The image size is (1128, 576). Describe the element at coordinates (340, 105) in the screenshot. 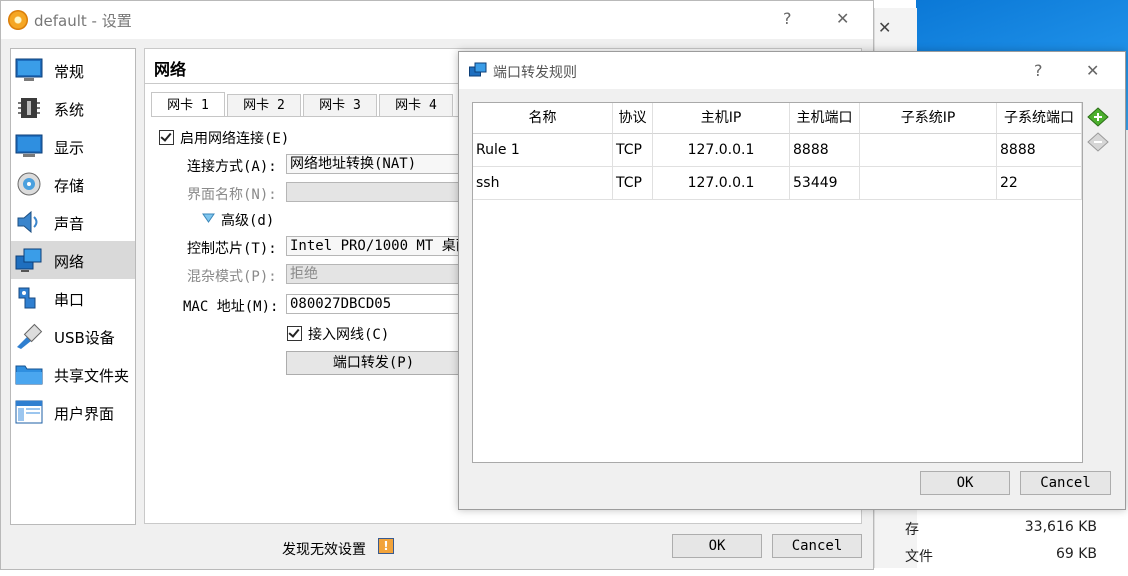

I see `tab-adapter-3: 网卡 3` at that location.